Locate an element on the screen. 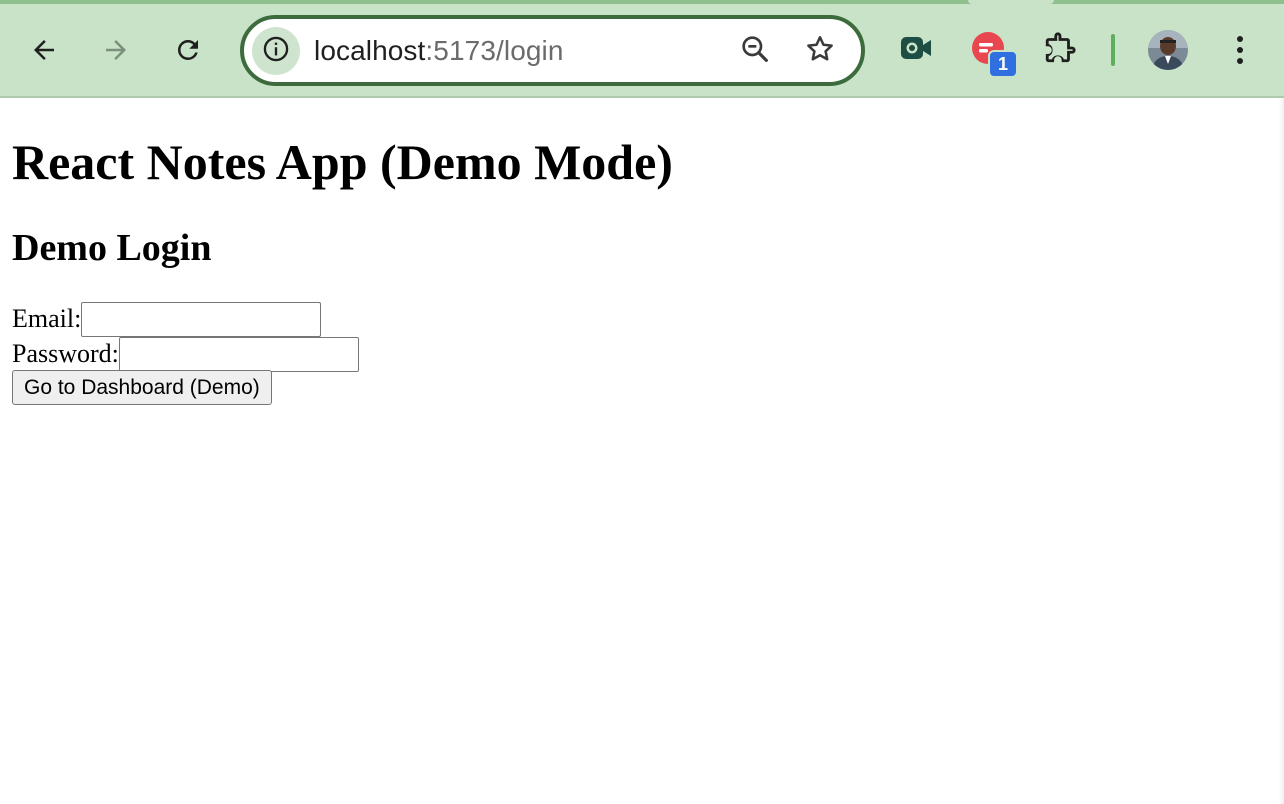  star-icon is located at coordinates (820, 51).